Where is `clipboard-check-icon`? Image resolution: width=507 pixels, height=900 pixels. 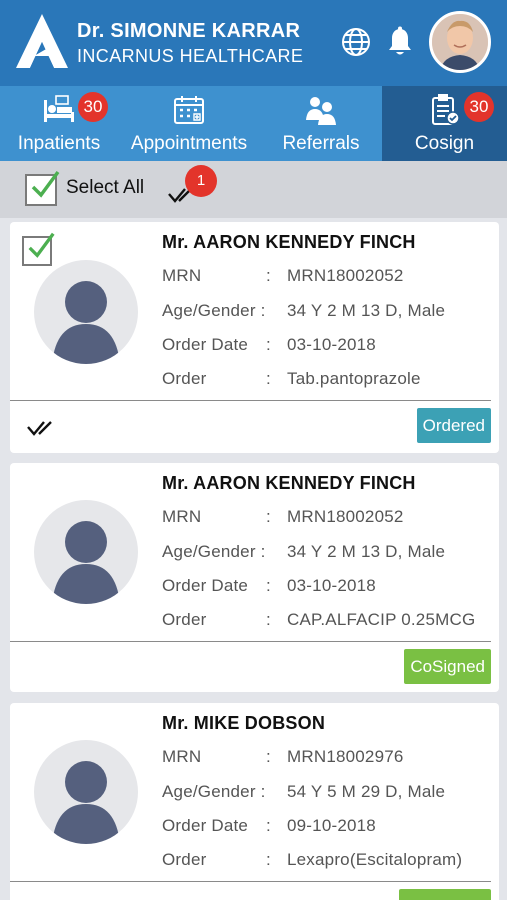
clipboard-check-icon is located at coordinates (445, 109).